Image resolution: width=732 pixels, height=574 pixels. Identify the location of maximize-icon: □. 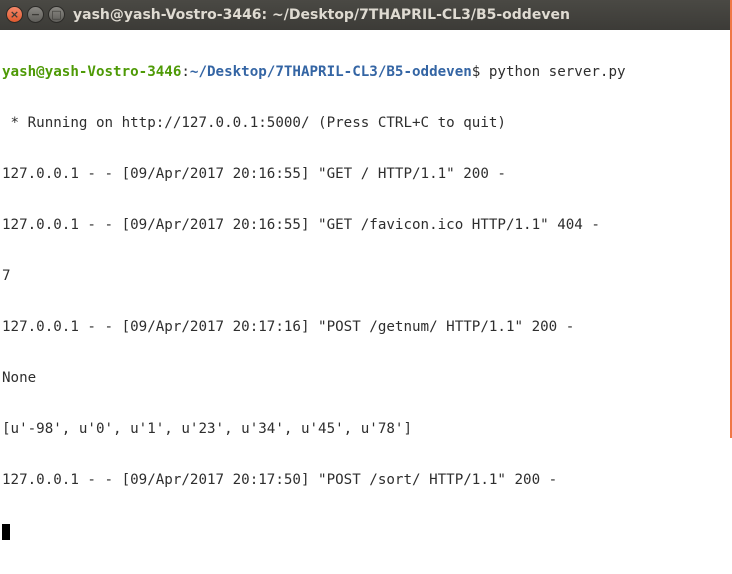
(56, 14).